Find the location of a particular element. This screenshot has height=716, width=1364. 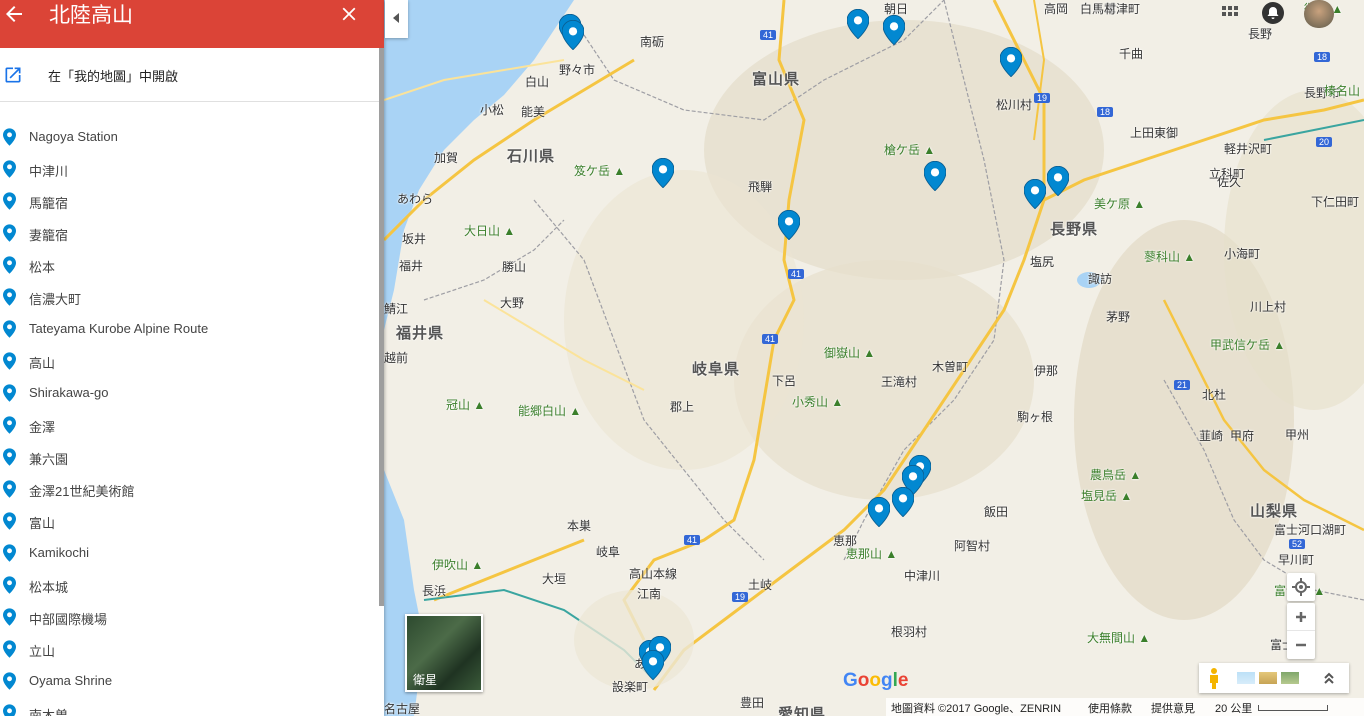

city-label: 小松 is located at coordinates (492, 110).